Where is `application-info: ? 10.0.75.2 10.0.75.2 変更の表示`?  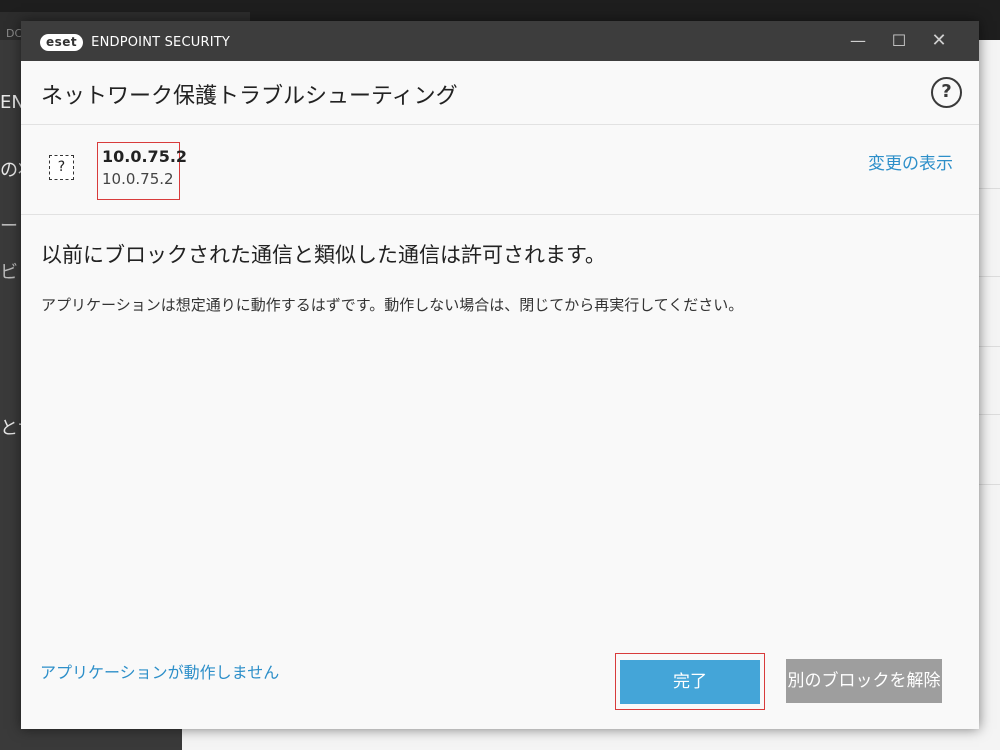 application-info: ? 10.0.75.2 10.0.75.2 変更の表示 is located at coordinates (500, 170).